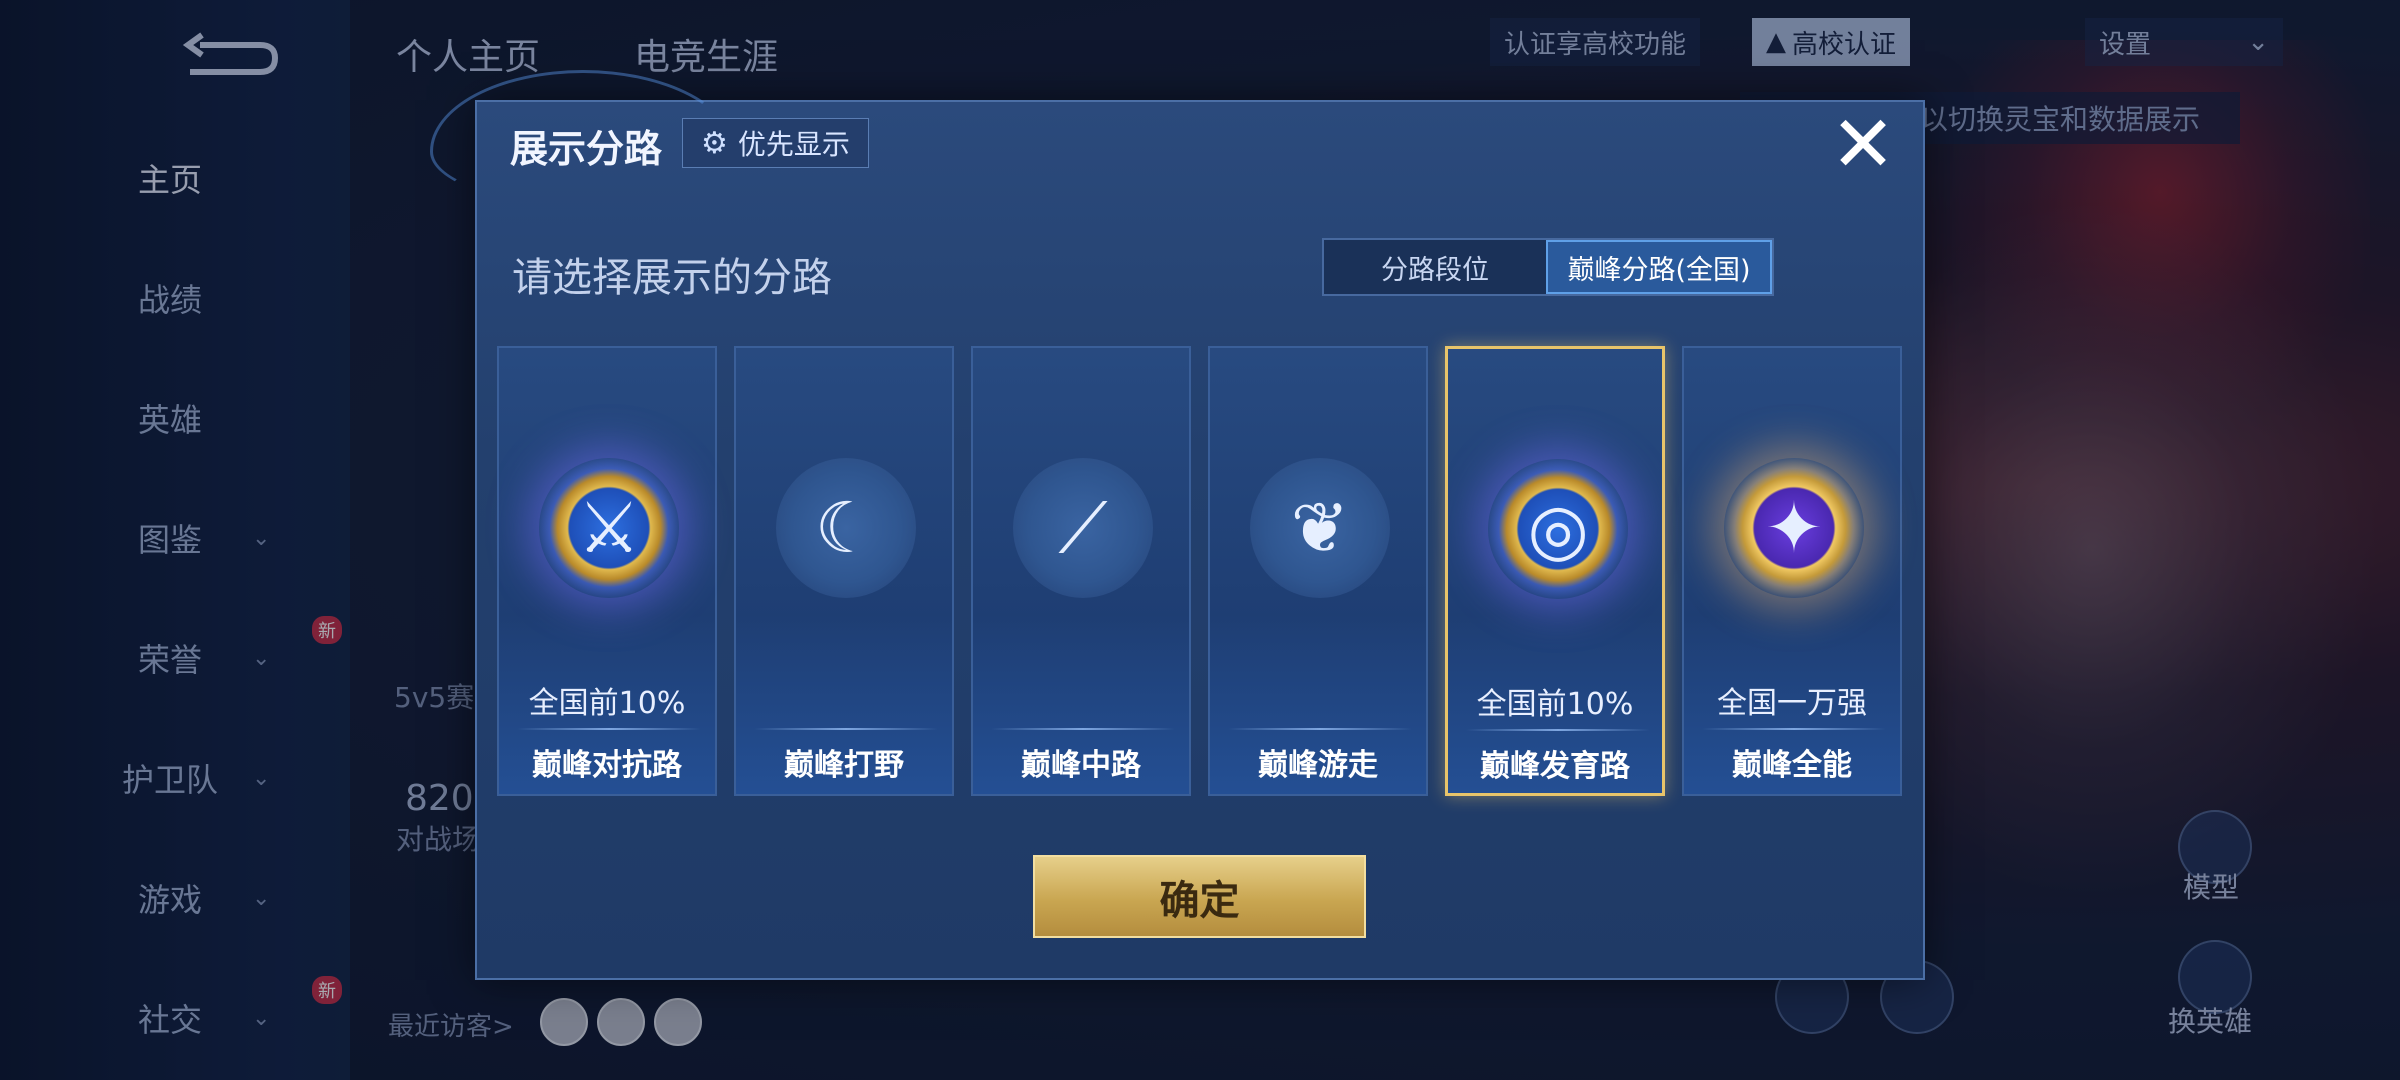 This screenshot has width=2400, height=1080. I want to click on lane-name: 巅峰游走, so click(1318, 765).